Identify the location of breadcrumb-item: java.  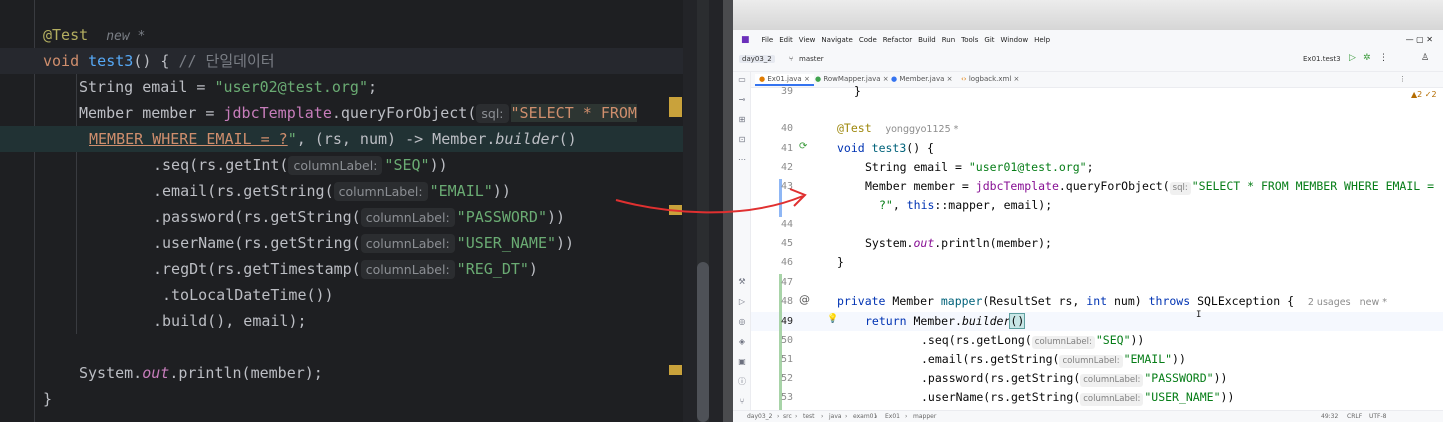
(835, 416).